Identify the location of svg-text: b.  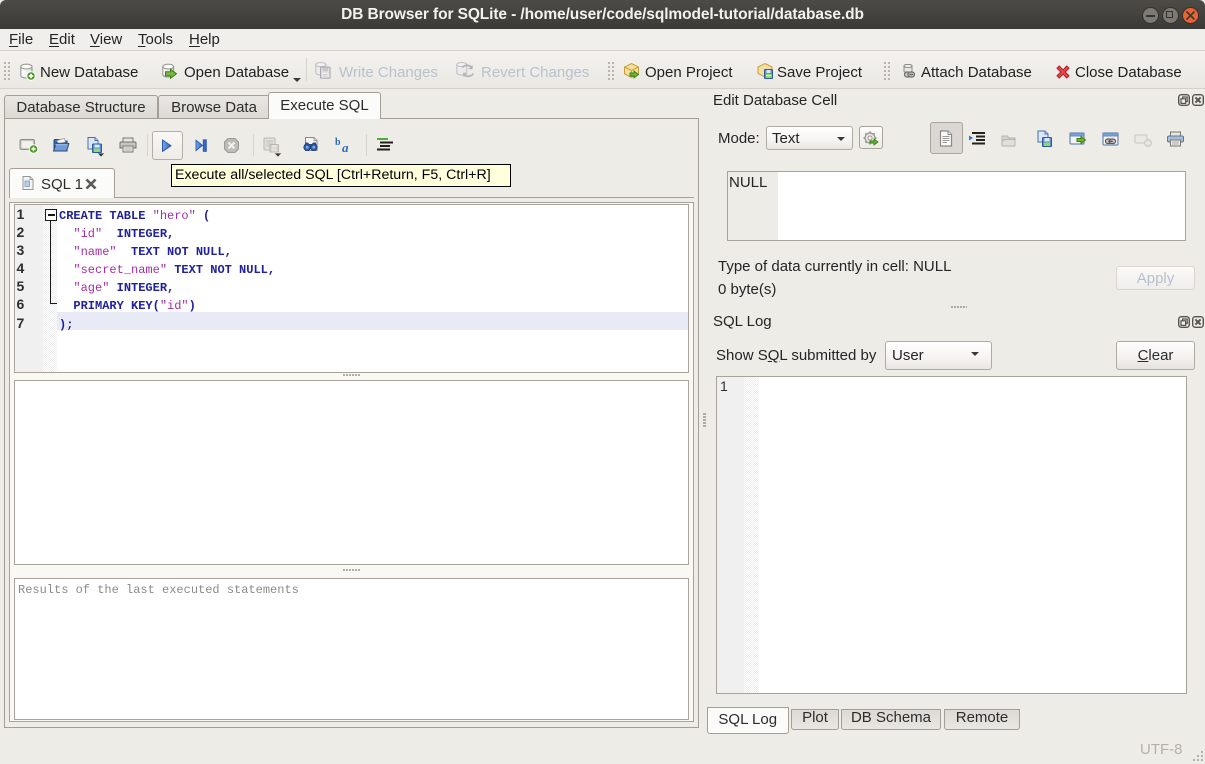
(338, 142).